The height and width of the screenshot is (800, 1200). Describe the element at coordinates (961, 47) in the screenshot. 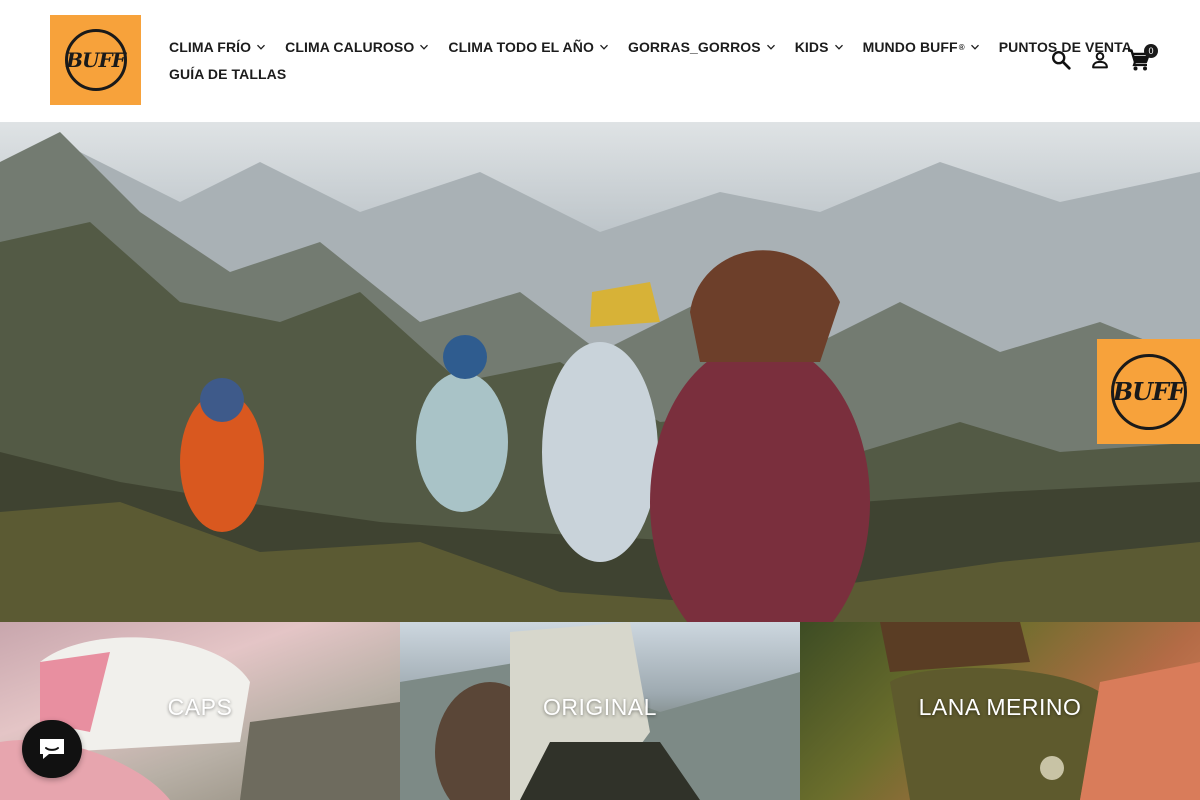

I see `registered-mark: ®` at that location.